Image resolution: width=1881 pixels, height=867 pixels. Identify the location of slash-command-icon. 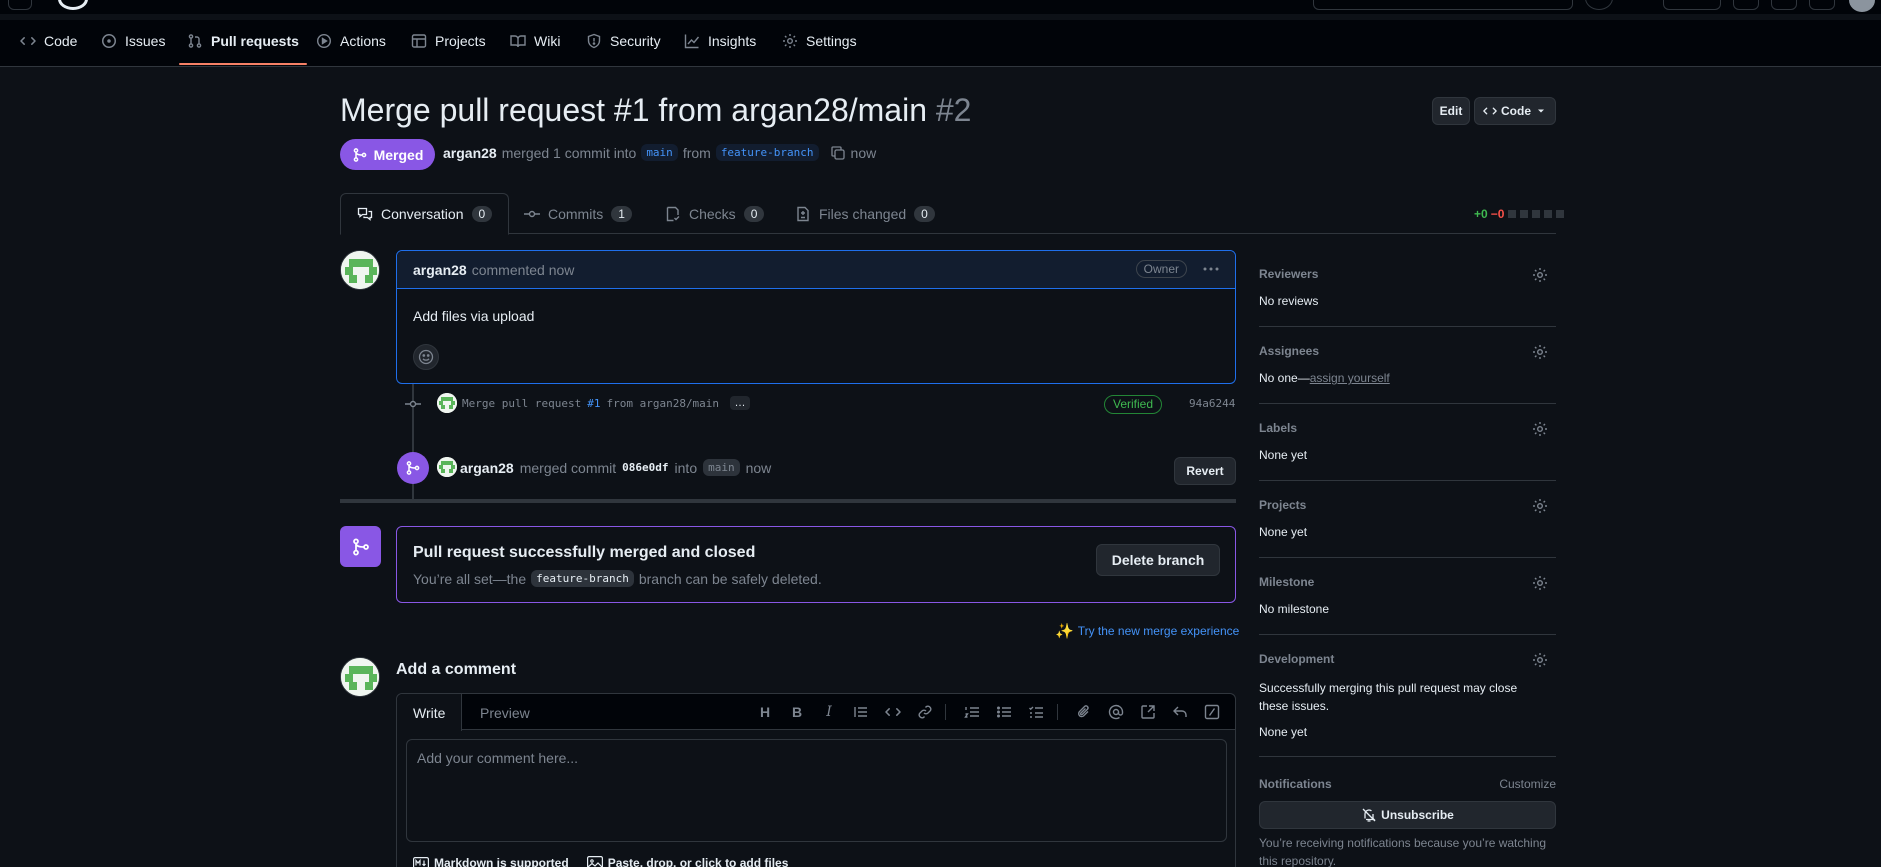
(1212, 712).